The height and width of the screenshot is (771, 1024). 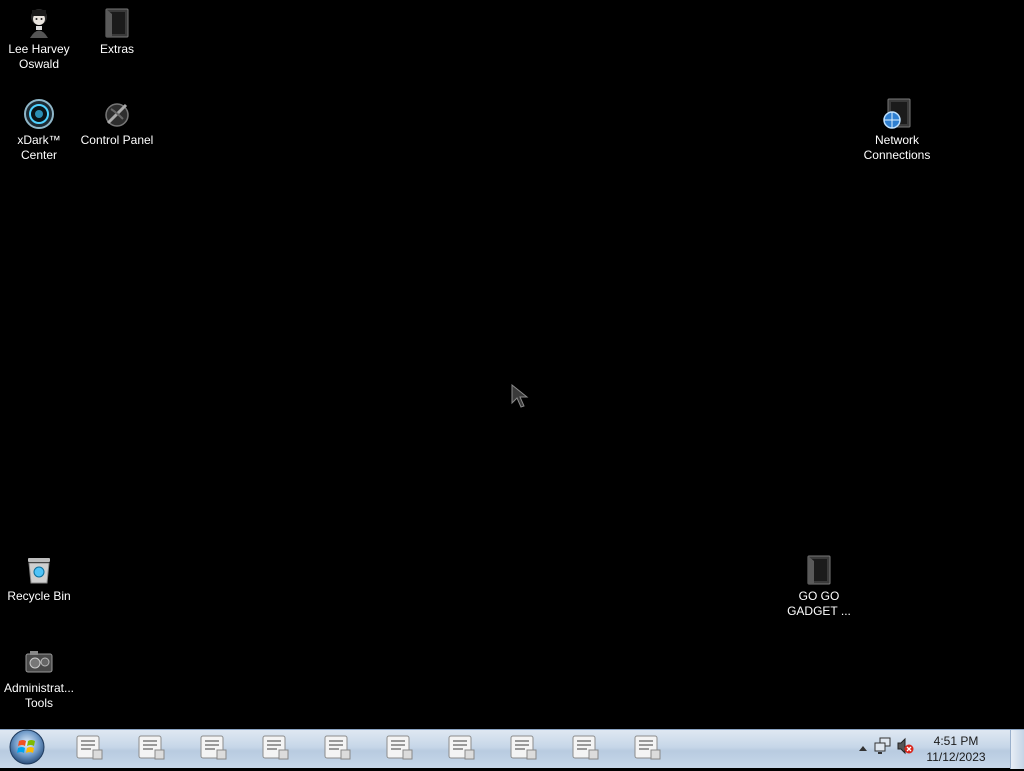 What do you see at coordinates (39, 147) in the screenshot?
I see `desktop-icon-label: xDark™ Center` at bounding box center [39, 147].